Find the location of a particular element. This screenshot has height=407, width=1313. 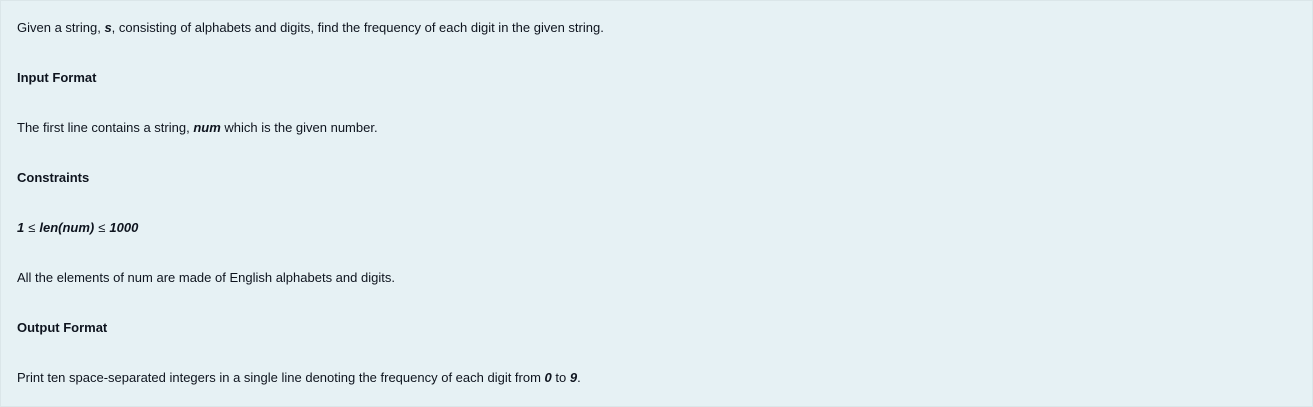

constraint-formula: 1 ≤ len(num) ≤1000 is located at coordinates (77, 228).